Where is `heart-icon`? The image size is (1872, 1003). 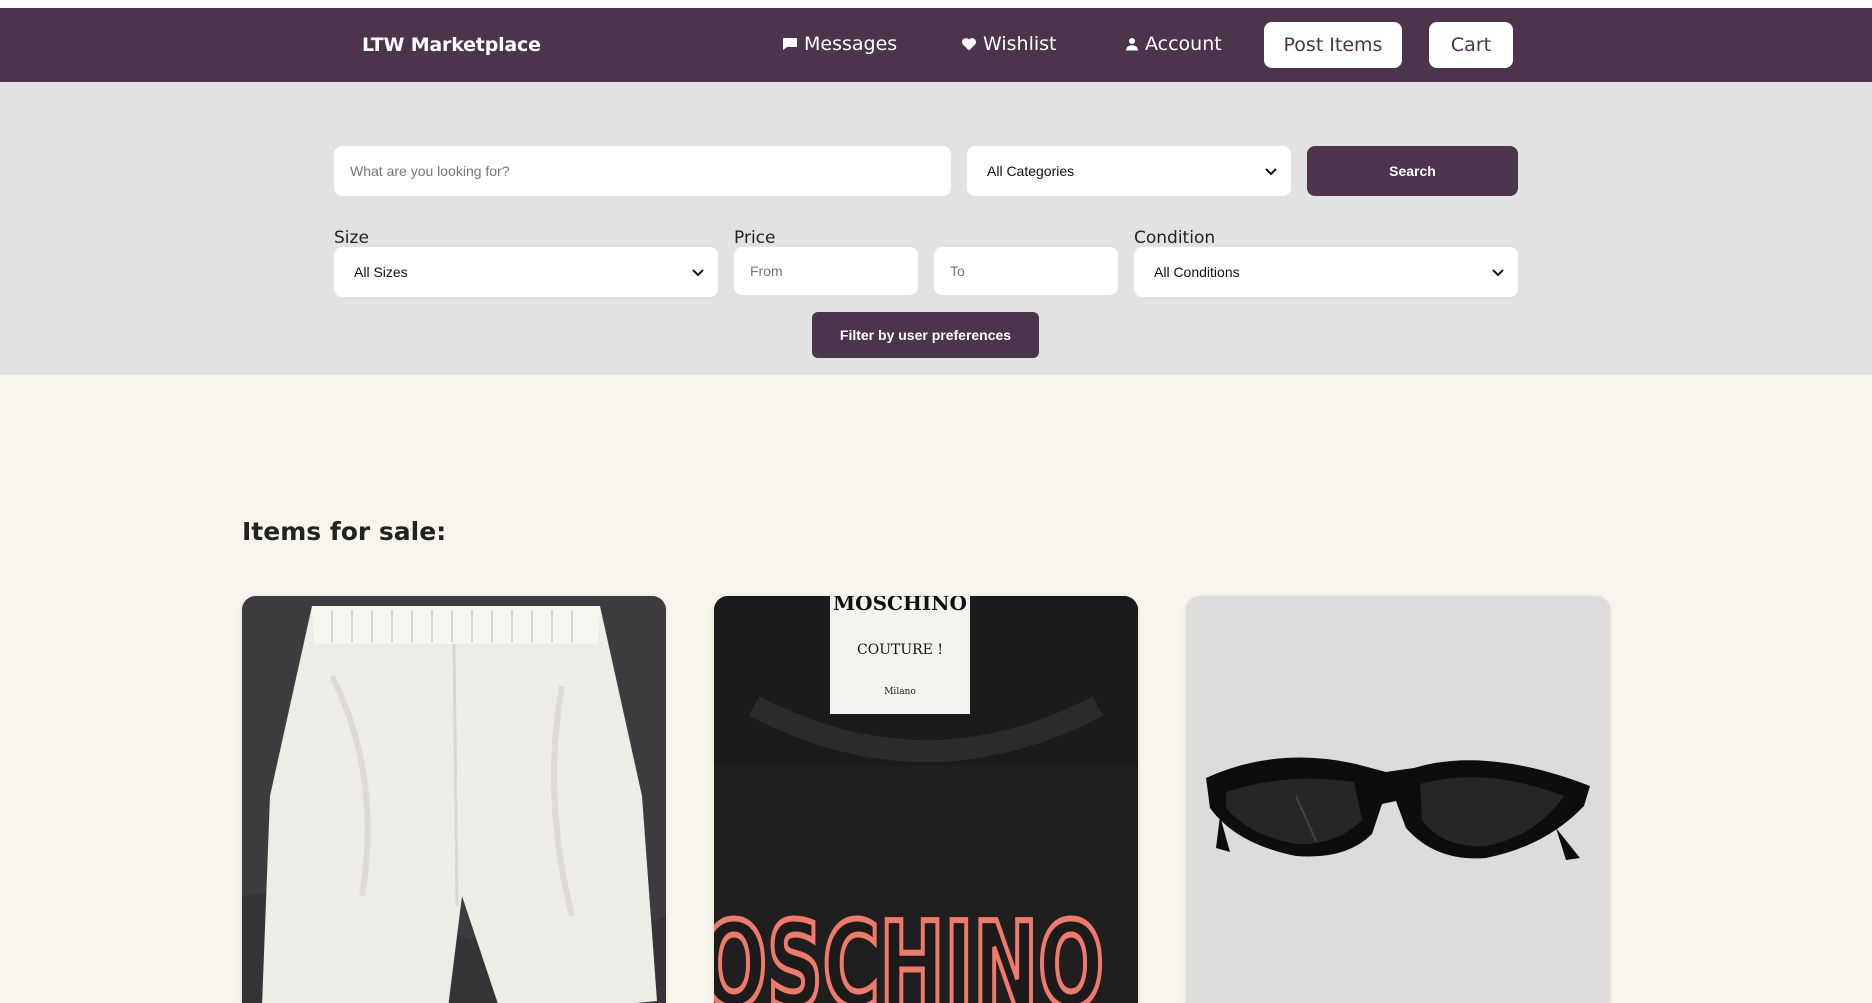 heart-icon is located at coordinates (969, 44).